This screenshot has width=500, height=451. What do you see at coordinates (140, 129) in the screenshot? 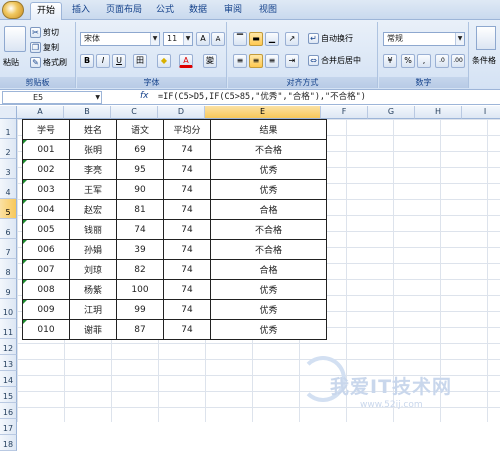
I see `table-header-cell: 语文` at bounding box center [140, 129].